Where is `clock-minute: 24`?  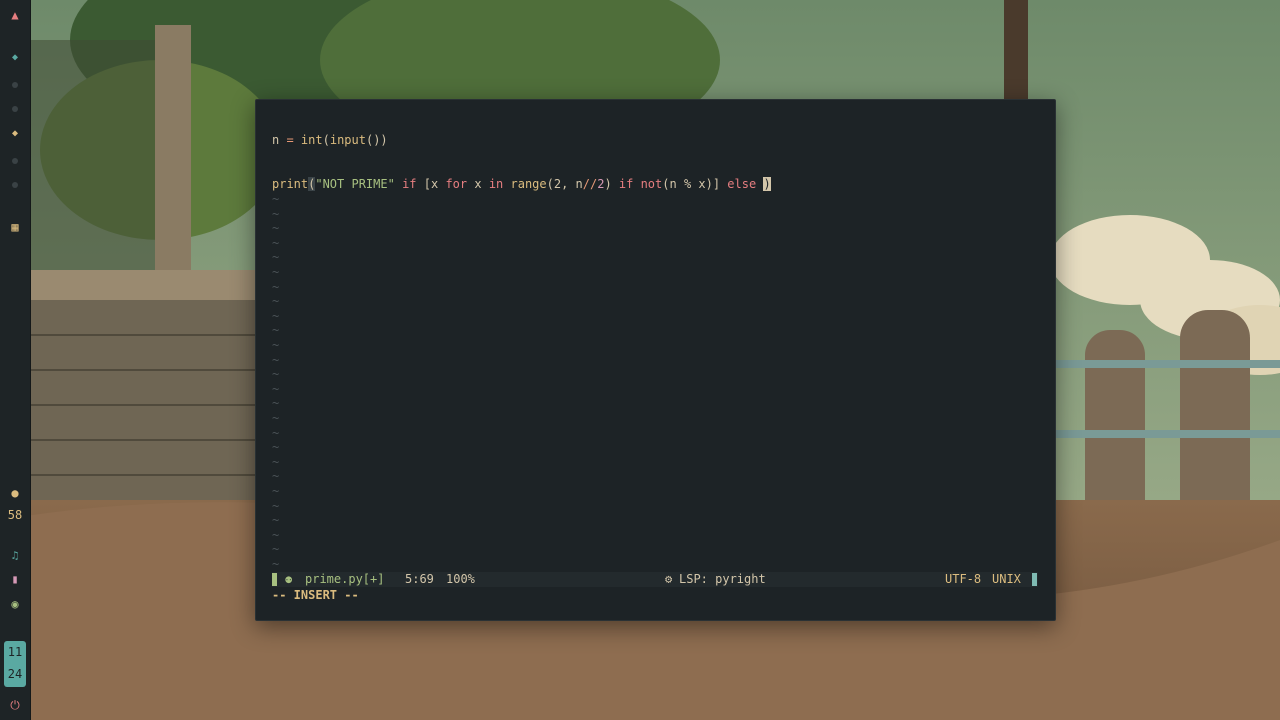
clock-minute: 24 is located at coordinates (15, 674).